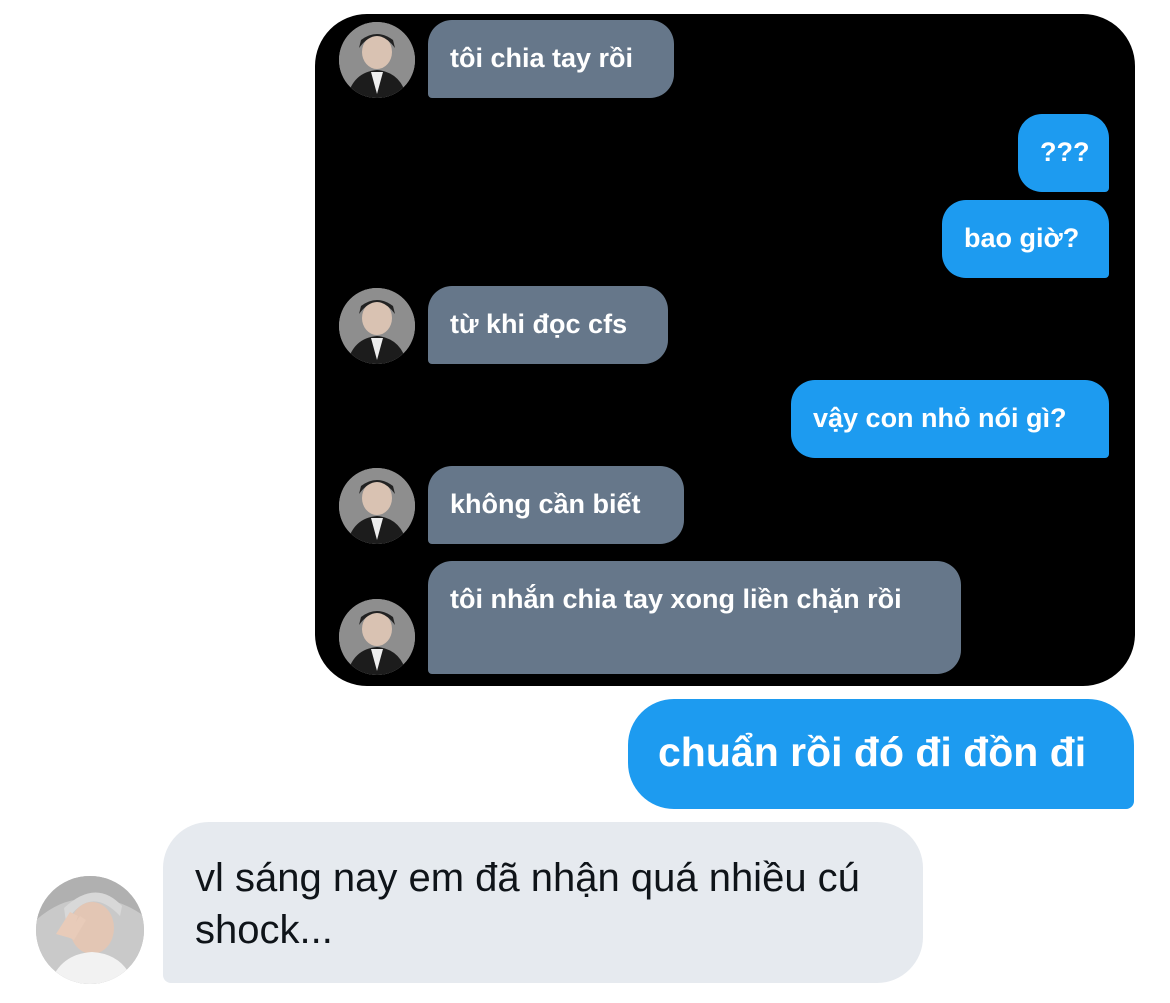  What do you see at coordinates (542, 58) in the screenshot?
I see `message-text: tôi chia tay rồi` at bounding box center [542, 58].